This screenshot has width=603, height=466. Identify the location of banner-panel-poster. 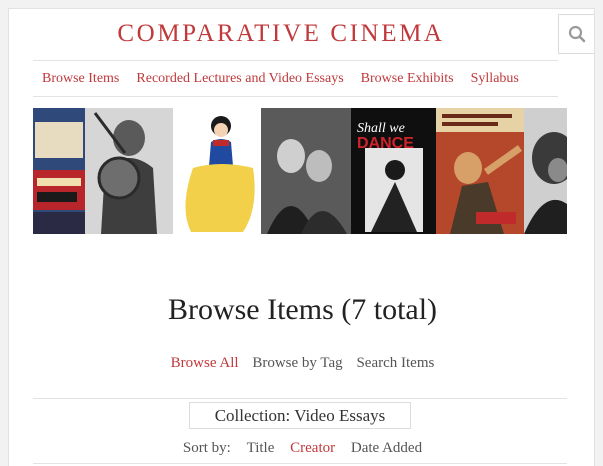
(59, 171).